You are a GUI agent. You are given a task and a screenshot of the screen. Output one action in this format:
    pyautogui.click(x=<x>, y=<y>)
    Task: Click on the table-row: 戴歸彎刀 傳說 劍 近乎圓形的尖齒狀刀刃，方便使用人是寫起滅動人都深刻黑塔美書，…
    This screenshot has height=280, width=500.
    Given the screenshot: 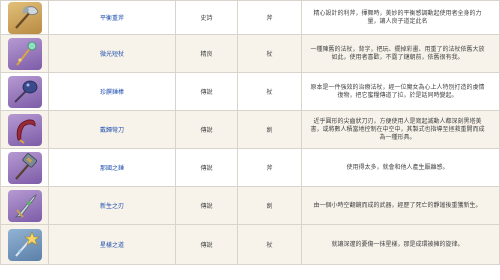 What is the action you would take?
    pyautogui.click(x=250, y=129)
    